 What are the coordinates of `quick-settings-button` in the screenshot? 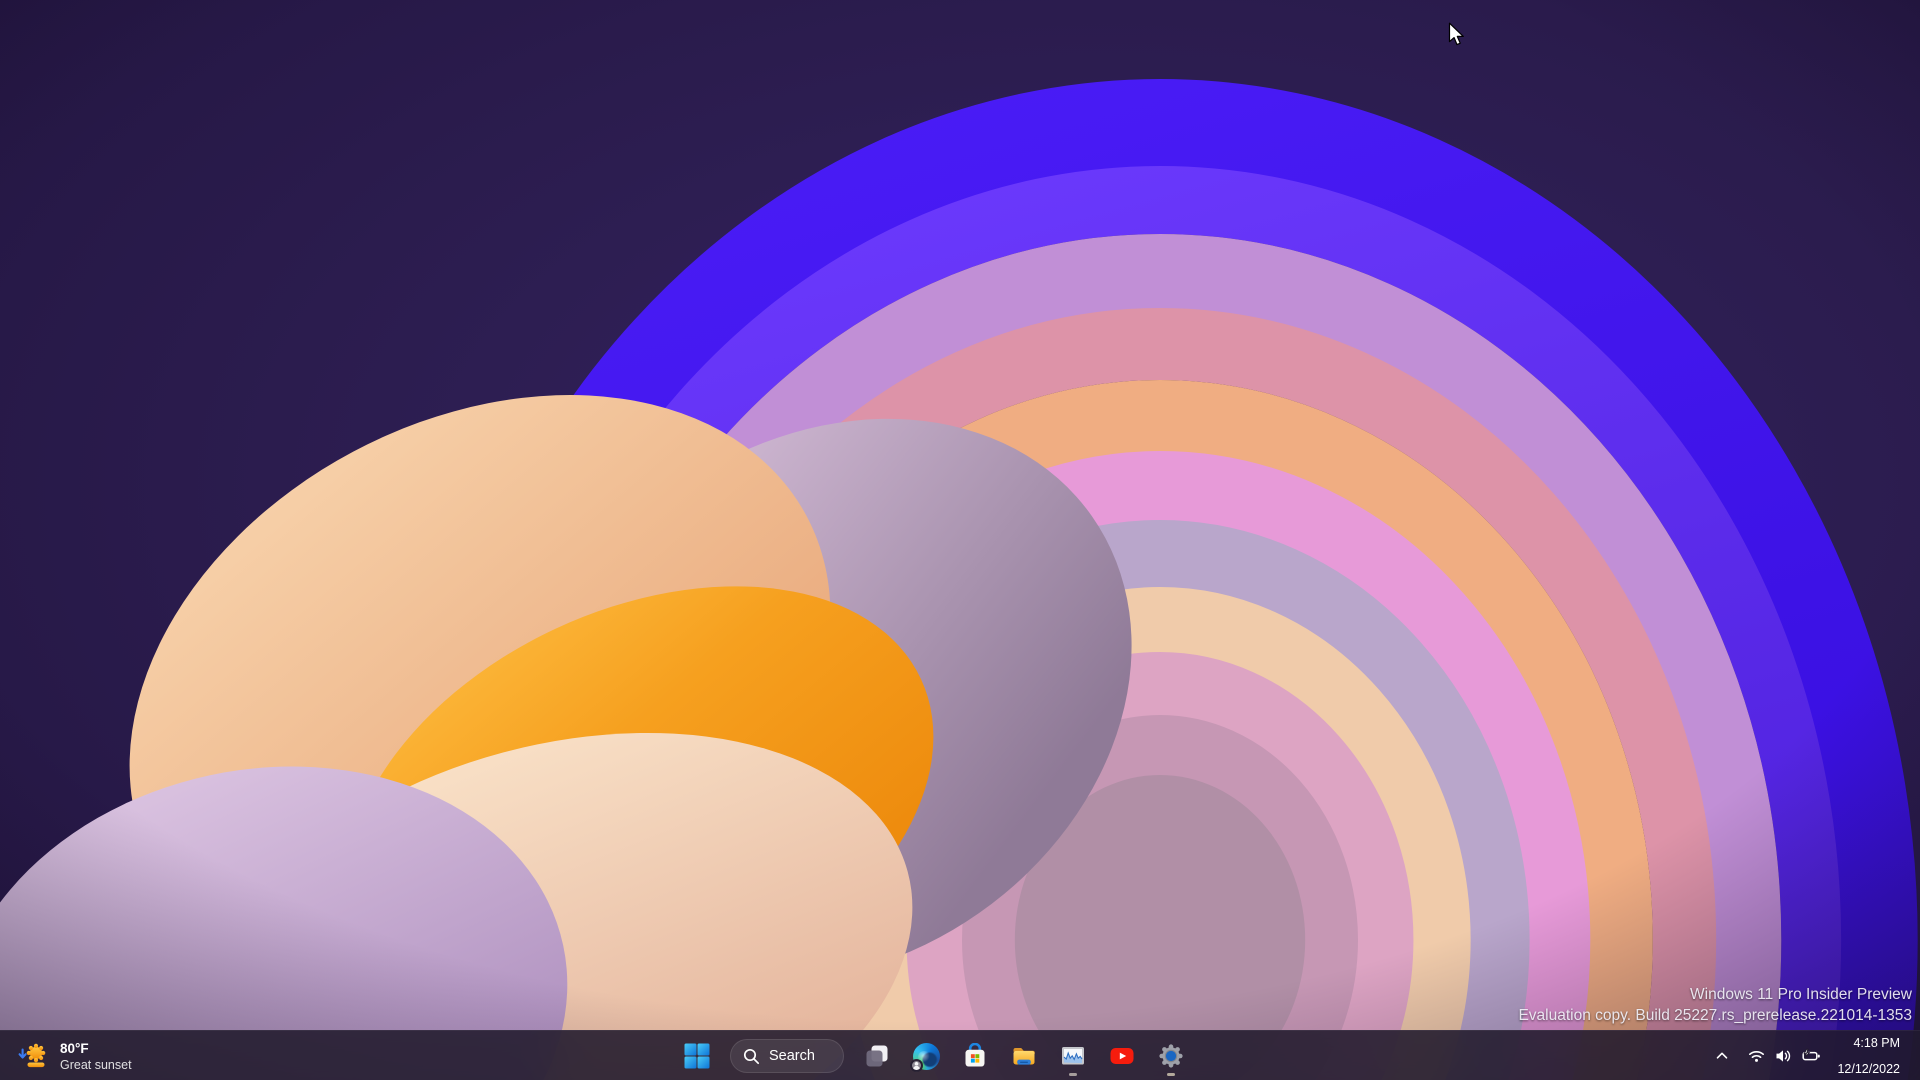 It's located at (1784, 1056).